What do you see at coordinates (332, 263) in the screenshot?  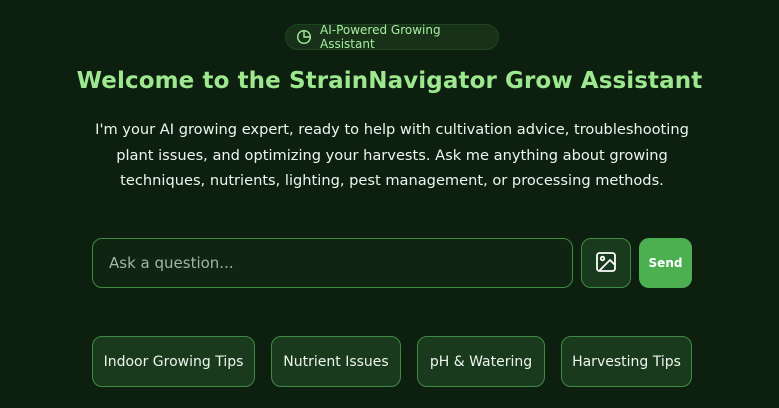 I see `question-input` at bounding box center [332, 263].